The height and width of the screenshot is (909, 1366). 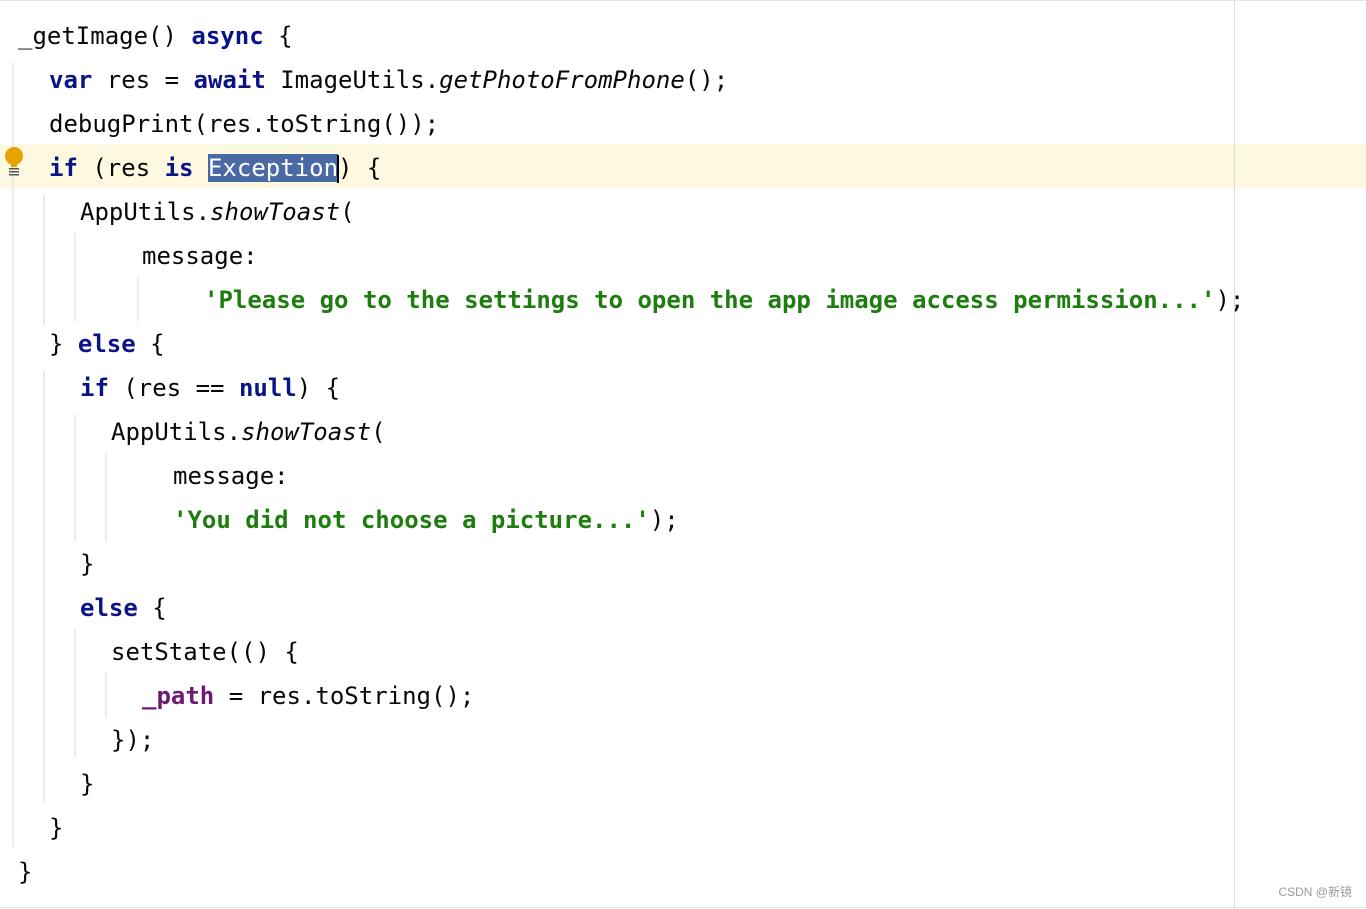 What do you see at coordinates (562, 80) in the screenshot?
I see `code-token: getPhotoFromPhone` at bounding box center [562, 80].